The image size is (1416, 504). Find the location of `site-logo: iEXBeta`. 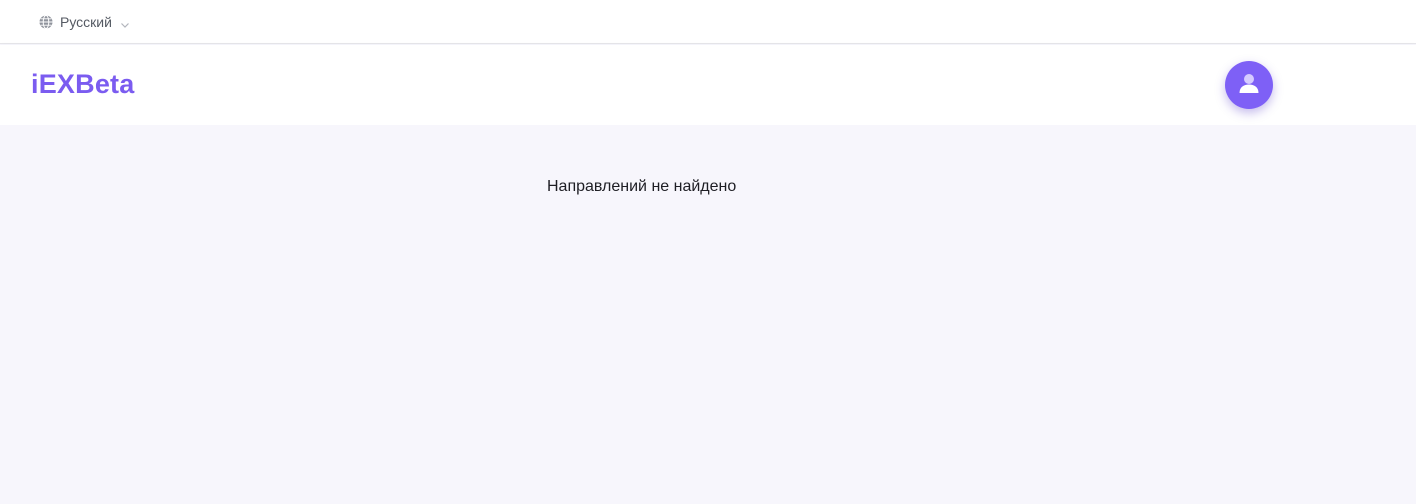

site-logo: iEXBeta is located at coordinates (82, 84).